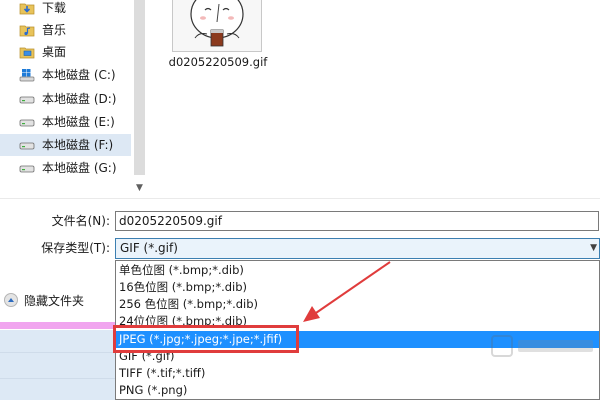 Image resolution: width=600 pixels, height=400 pixels. Describe the element at coordinates (80, 221) in the screenshot. I see `filename-label: 文件名(N):` at that location.